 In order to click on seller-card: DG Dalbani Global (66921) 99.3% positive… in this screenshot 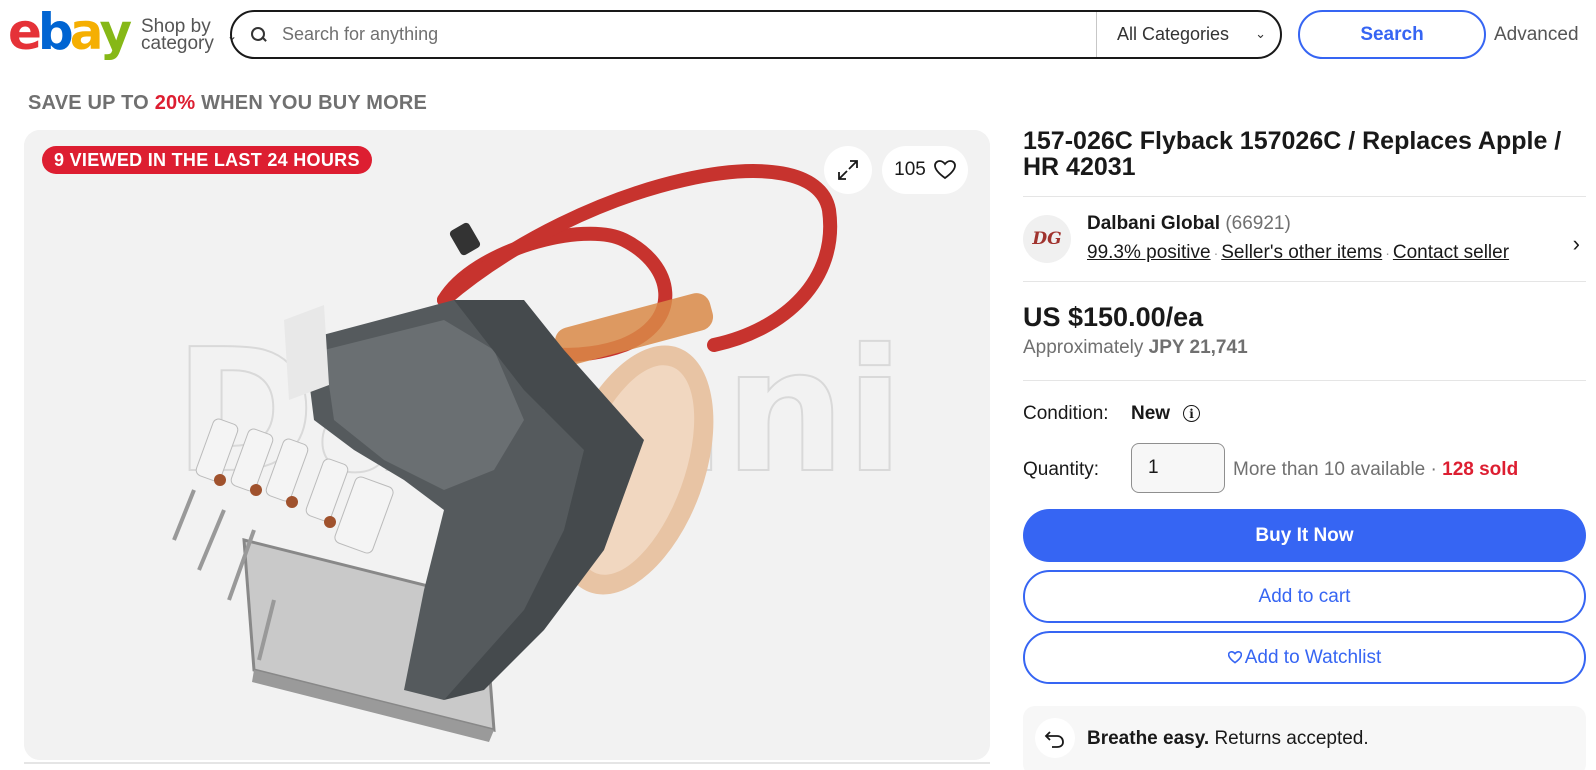, I will do `click(1304, 239)`.